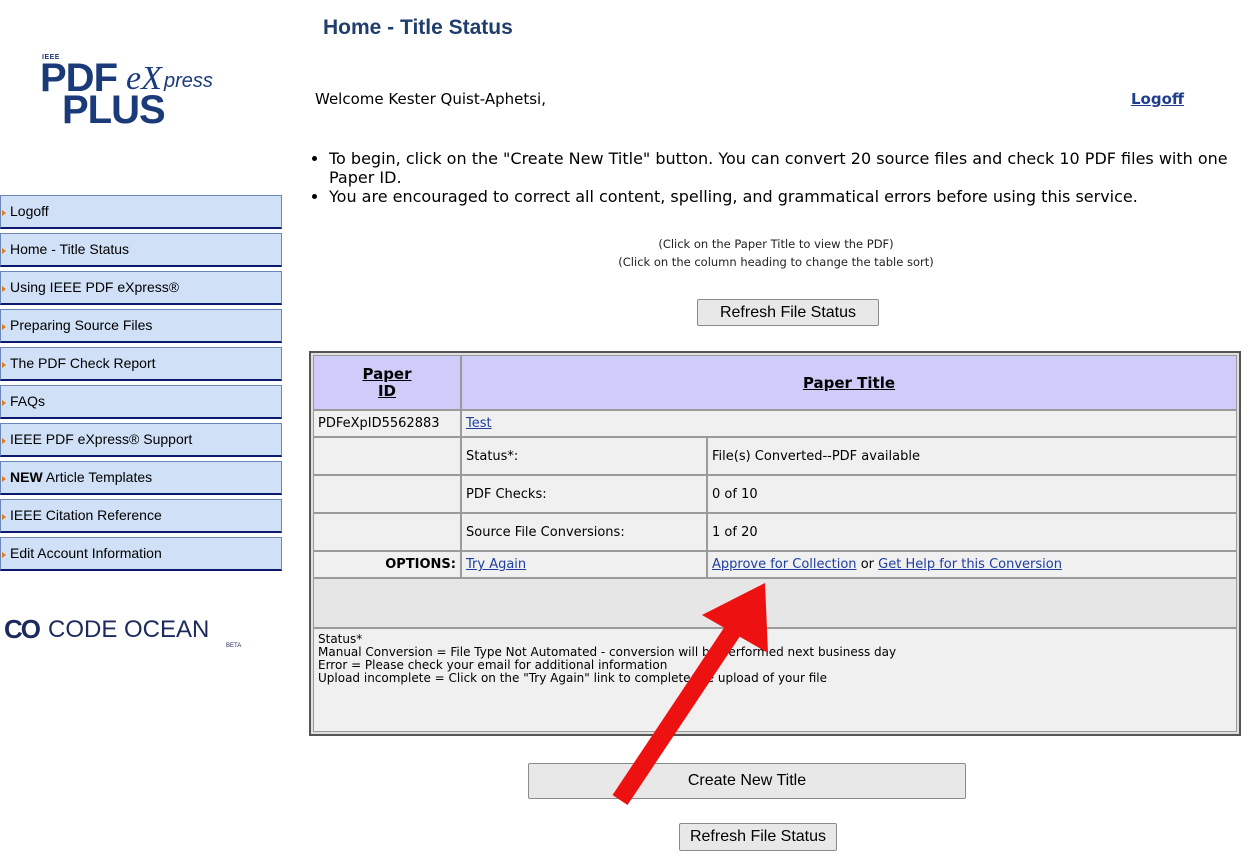 The height and width of the screenshot is (856, 1250). What do you see at coordinates (784, 564) in the screenshot?
I see `approve-for-collection-link: Approve for Collection` at bounding box center [784, 564].